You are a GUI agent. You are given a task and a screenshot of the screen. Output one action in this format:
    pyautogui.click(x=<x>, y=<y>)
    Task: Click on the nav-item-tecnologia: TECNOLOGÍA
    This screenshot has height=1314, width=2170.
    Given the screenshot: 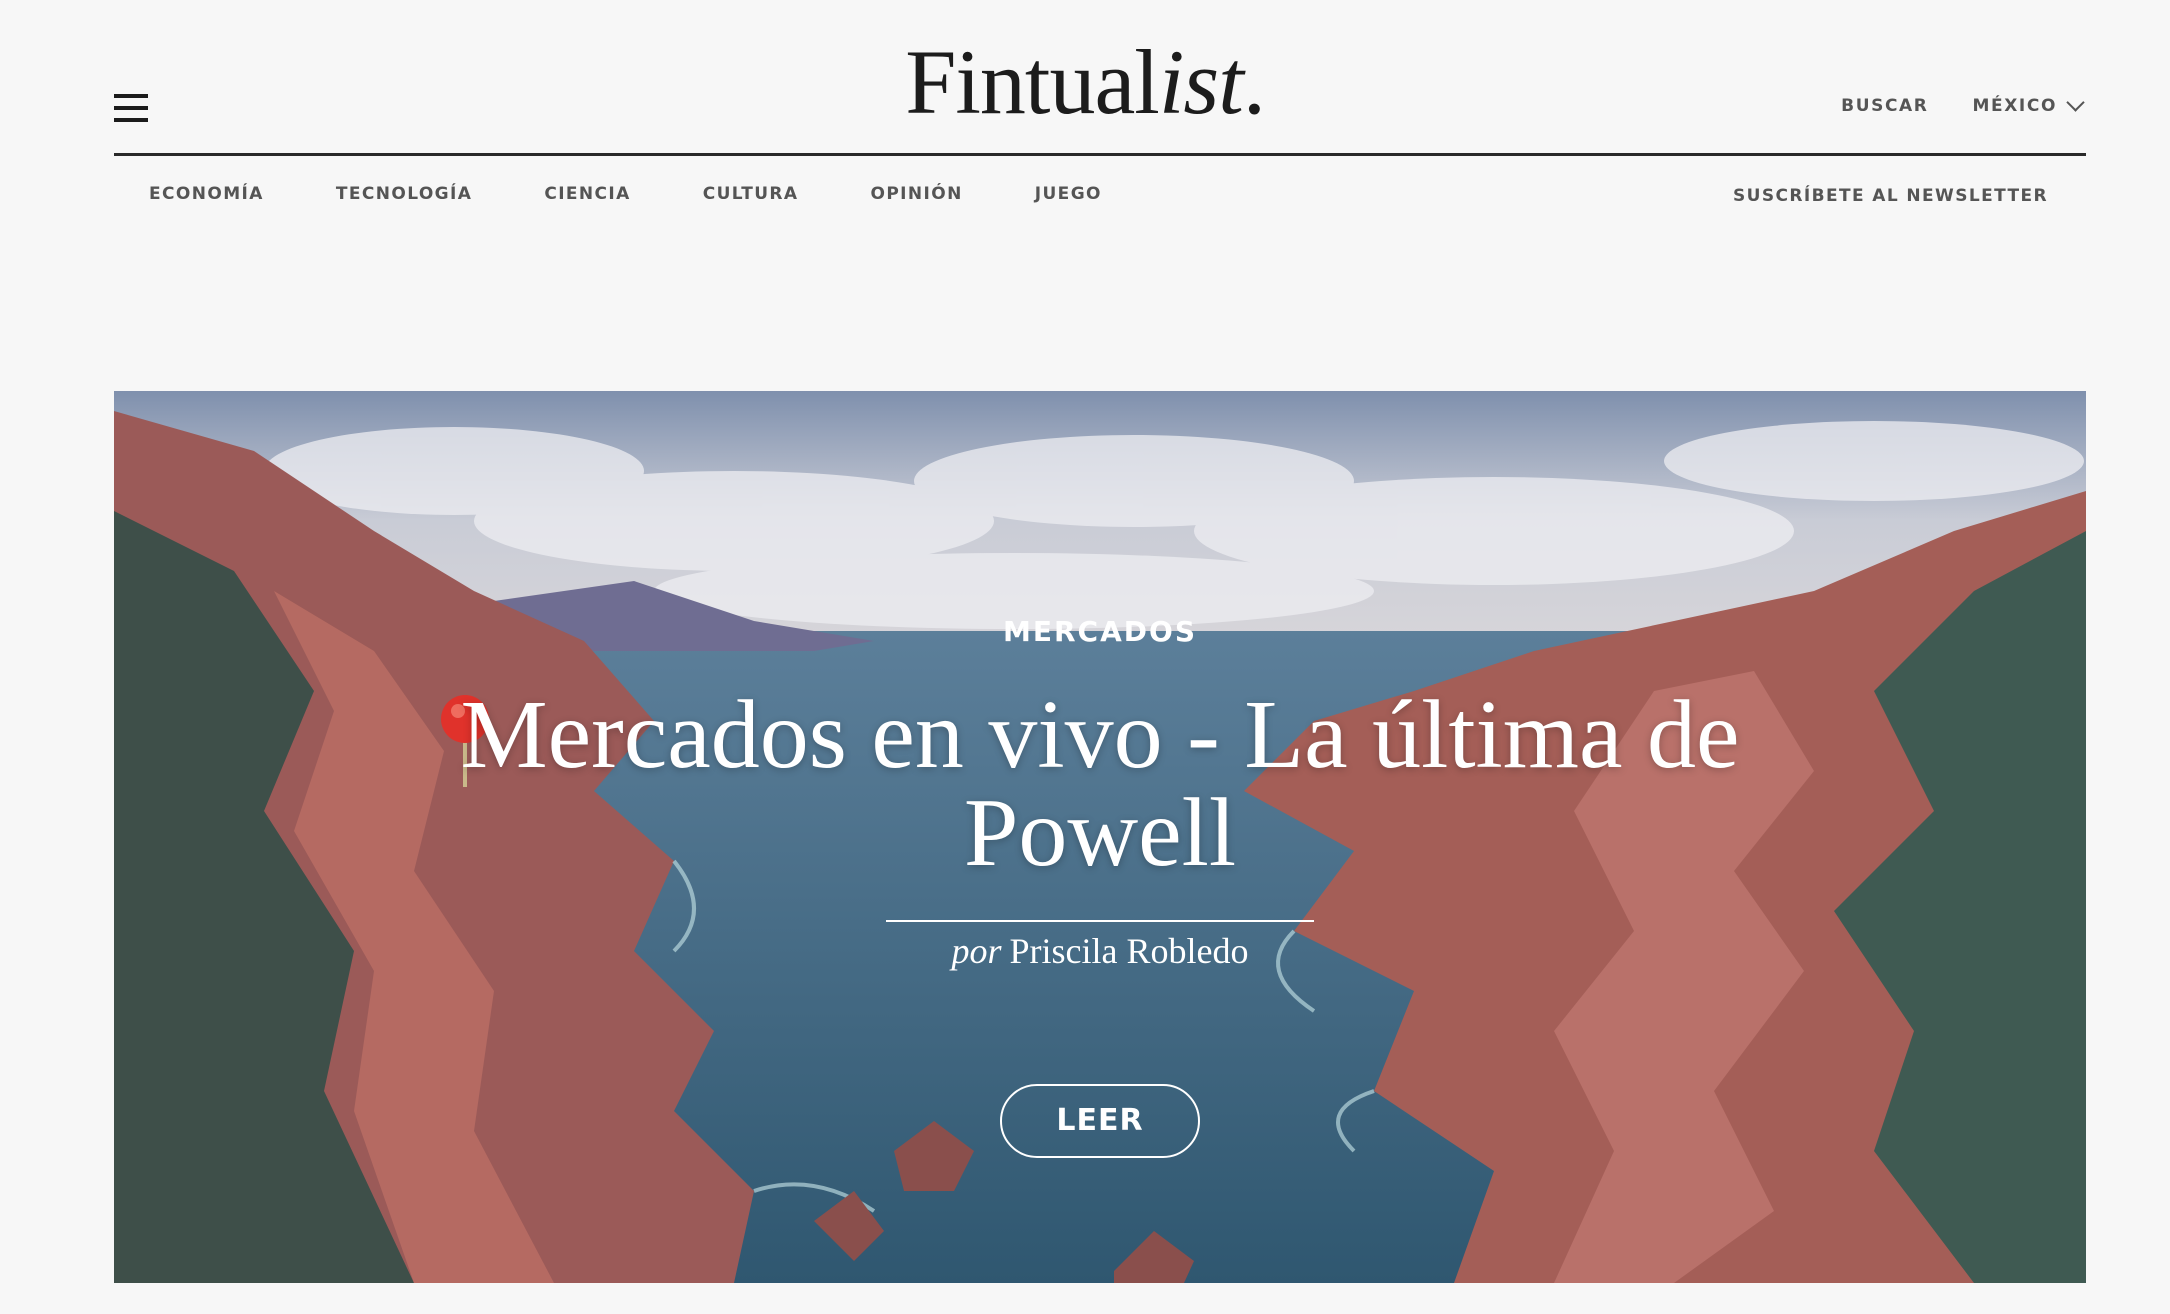 What is the action you would take?
    pyautogui.click(x=404, y=194)
    